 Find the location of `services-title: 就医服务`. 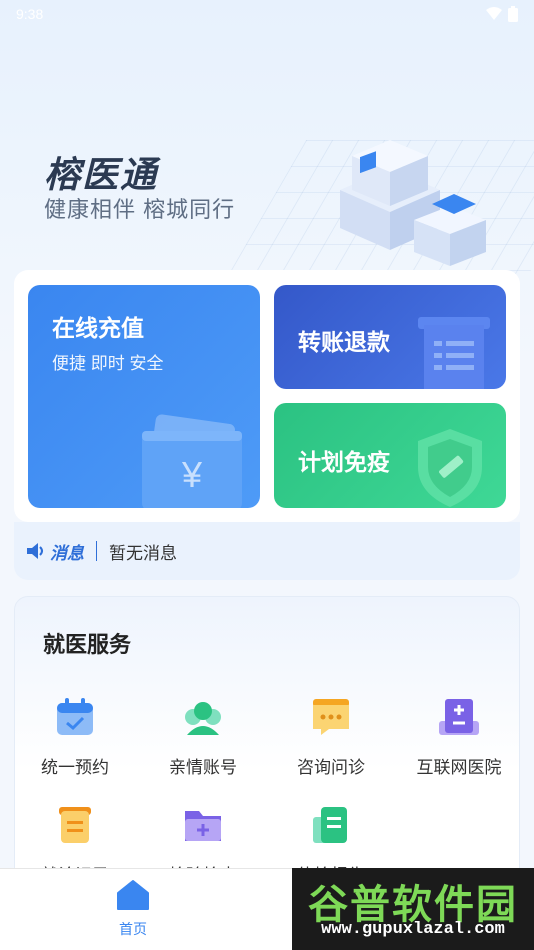

services-title: 就医服务 is located at coordinates (87, 644).